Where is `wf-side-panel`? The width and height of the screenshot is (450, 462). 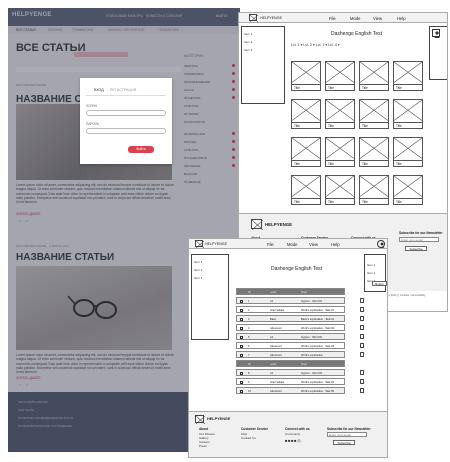
wf-side-panel is located at coordinates (263, 65).